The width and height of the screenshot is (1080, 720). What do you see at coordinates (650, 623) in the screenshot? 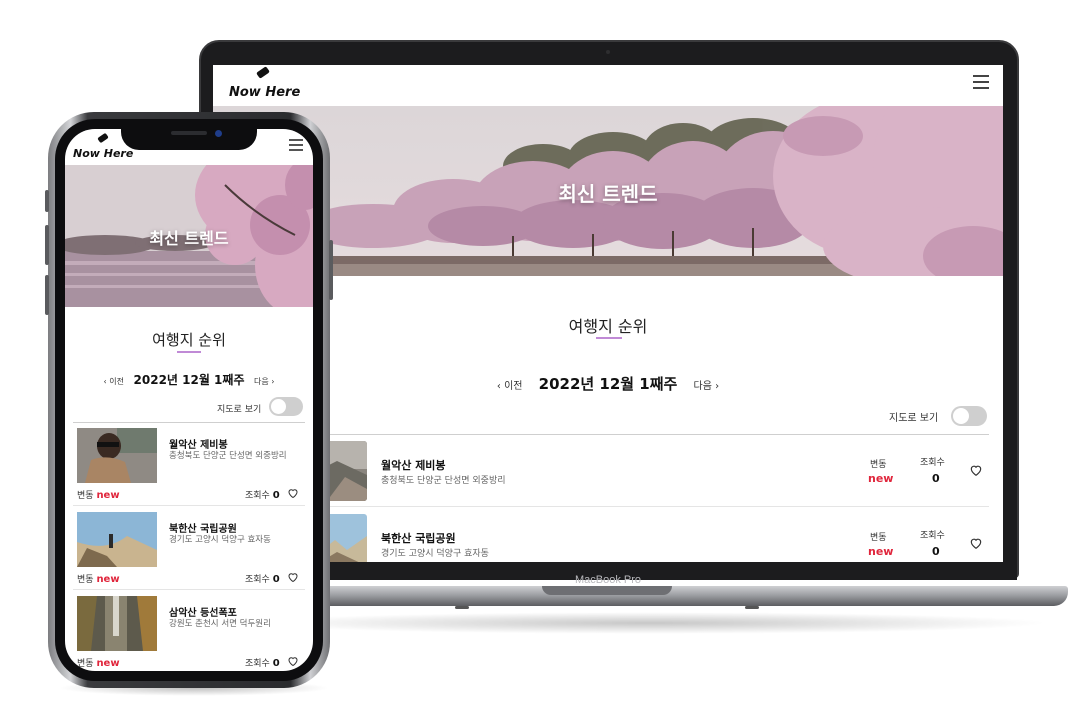
I see `laptop-shadow` at bounding box center [650, 623].